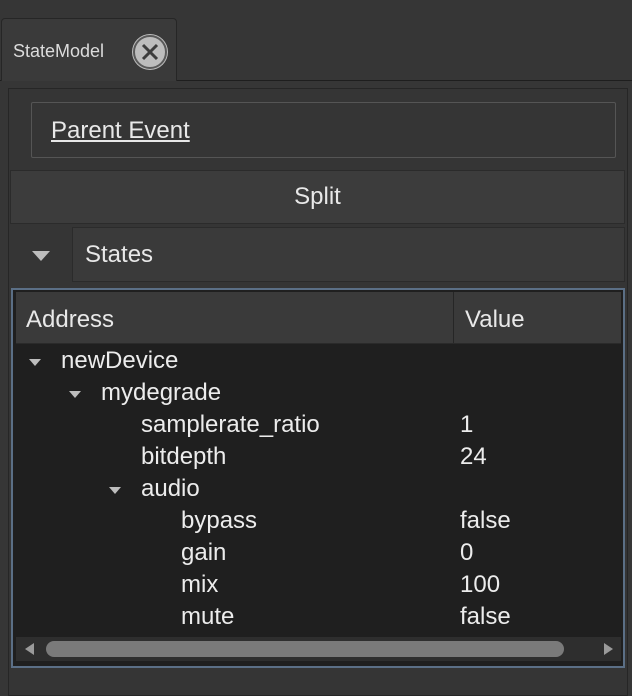  Describe the element at coordinates (120, 360) in the screenshot. I see `row-address: newDevice` at that location.